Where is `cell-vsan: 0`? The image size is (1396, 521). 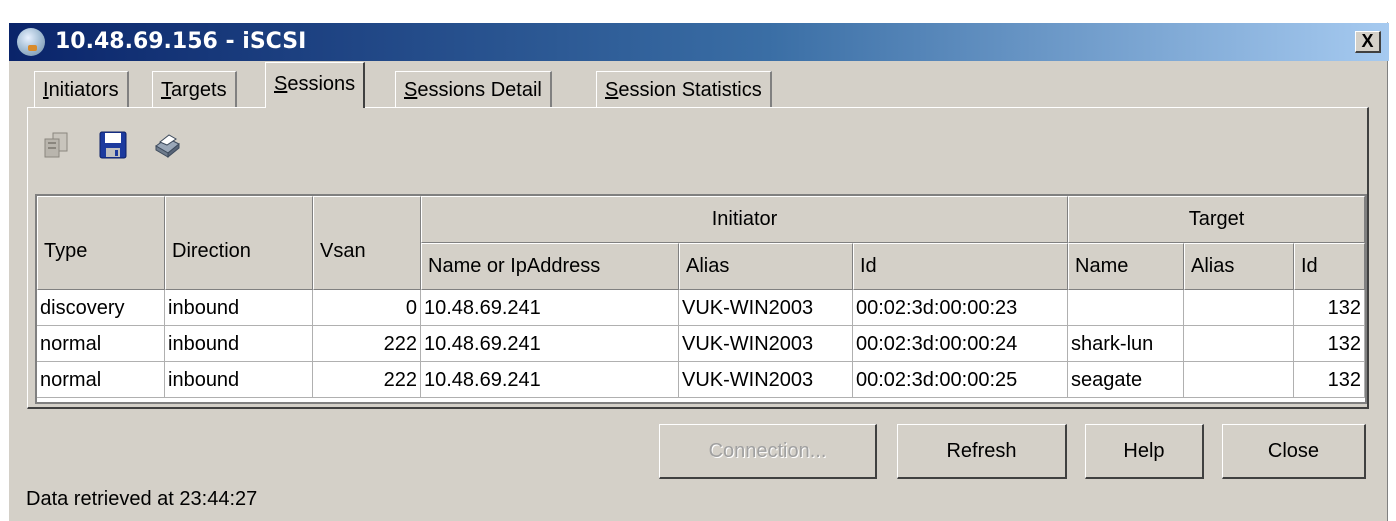 cell-vsan: 0 is located at coordinates (367, 308).